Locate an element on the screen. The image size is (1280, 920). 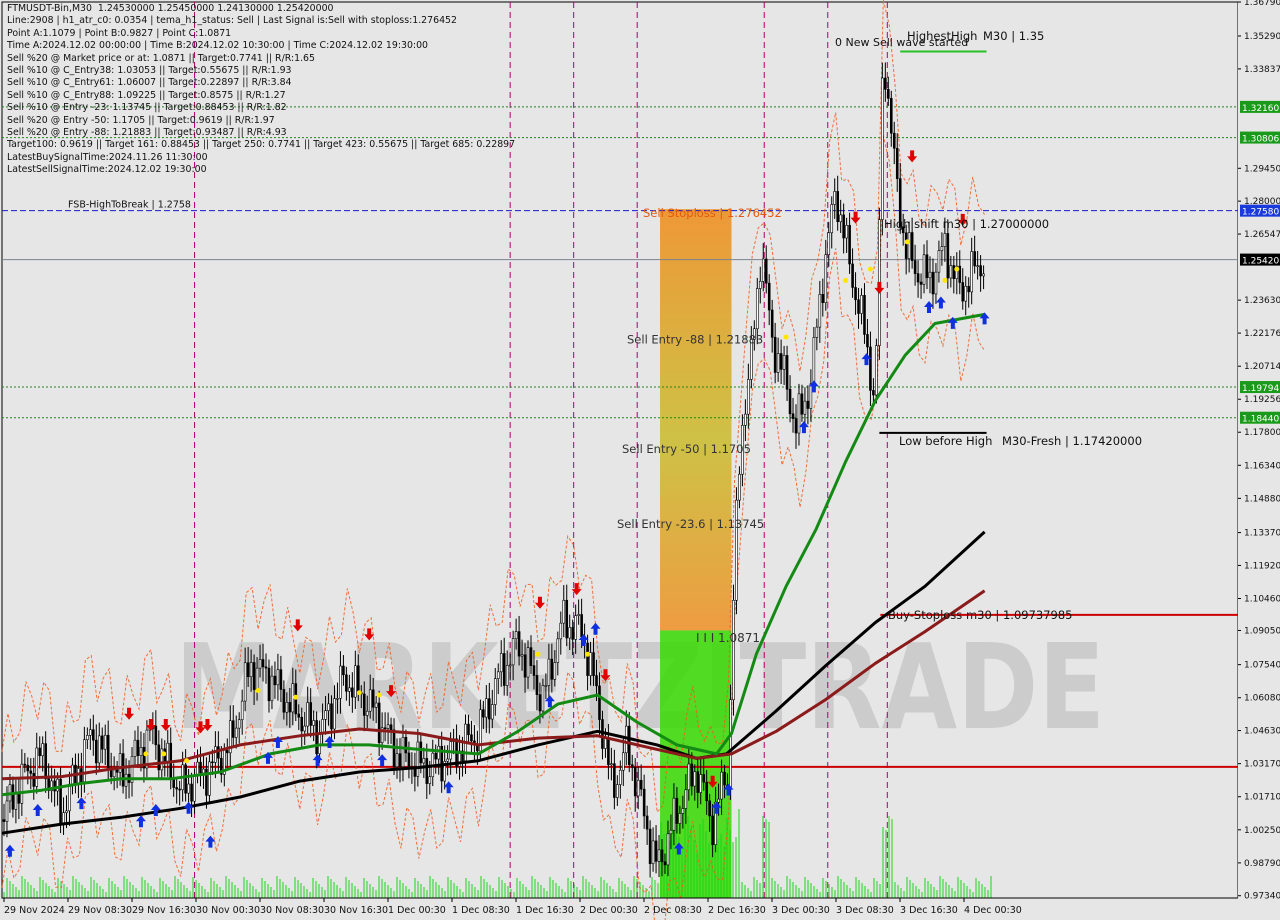
x-tick-label: 1 Dec 00:30 is located at coordinates (417, 910).